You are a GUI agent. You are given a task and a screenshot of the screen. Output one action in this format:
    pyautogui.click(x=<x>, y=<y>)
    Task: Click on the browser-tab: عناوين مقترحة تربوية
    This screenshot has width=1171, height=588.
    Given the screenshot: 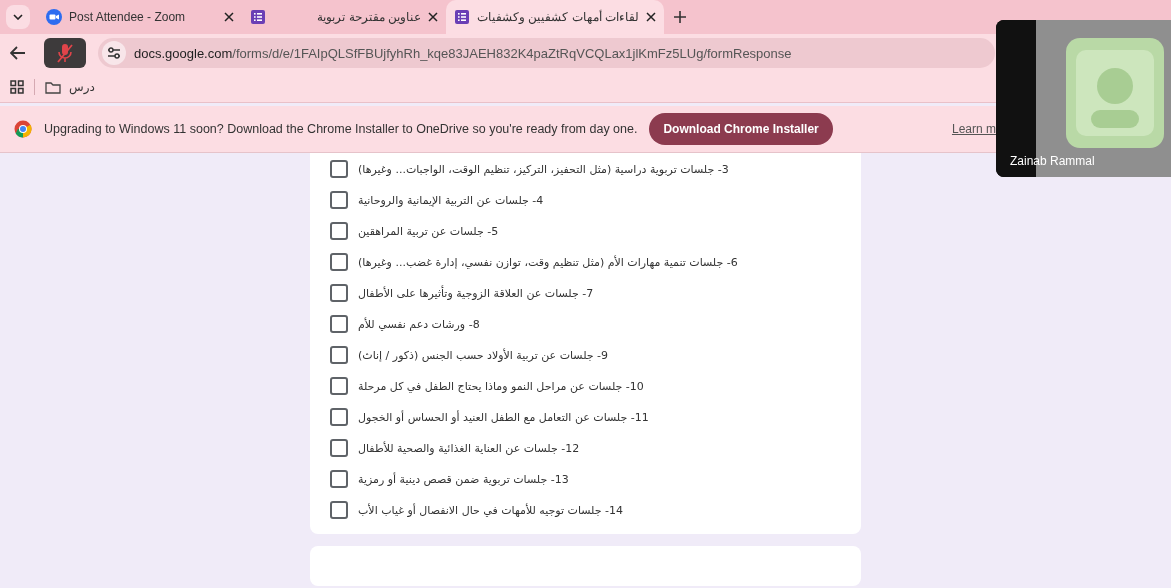 What is the action you would take?
    pyautogui.click(x=344, y=17)
    